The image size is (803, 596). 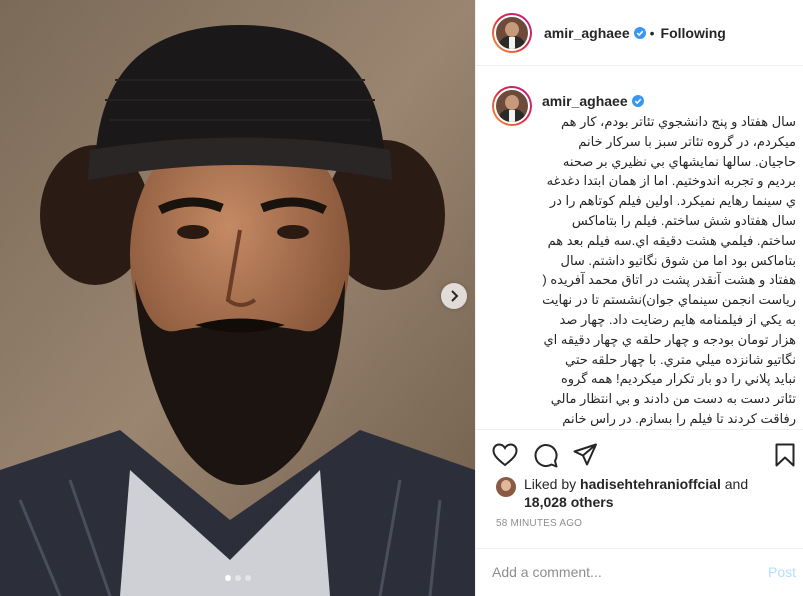 I want to click on comment-input, so click(x=617, y=572).